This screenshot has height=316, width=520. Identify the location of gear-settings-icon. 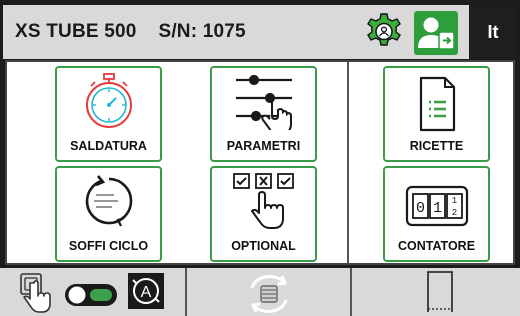
(384, 32).